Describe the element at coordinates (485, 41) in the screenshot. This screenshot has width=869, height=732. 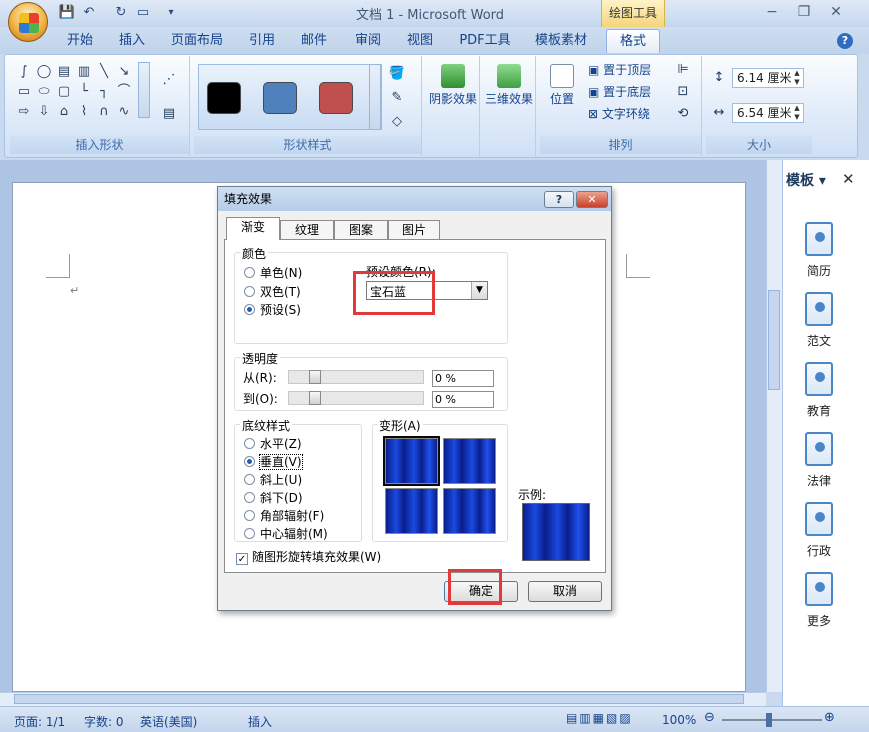
I see `tab-pdf-tools: PDF工具` at that location.